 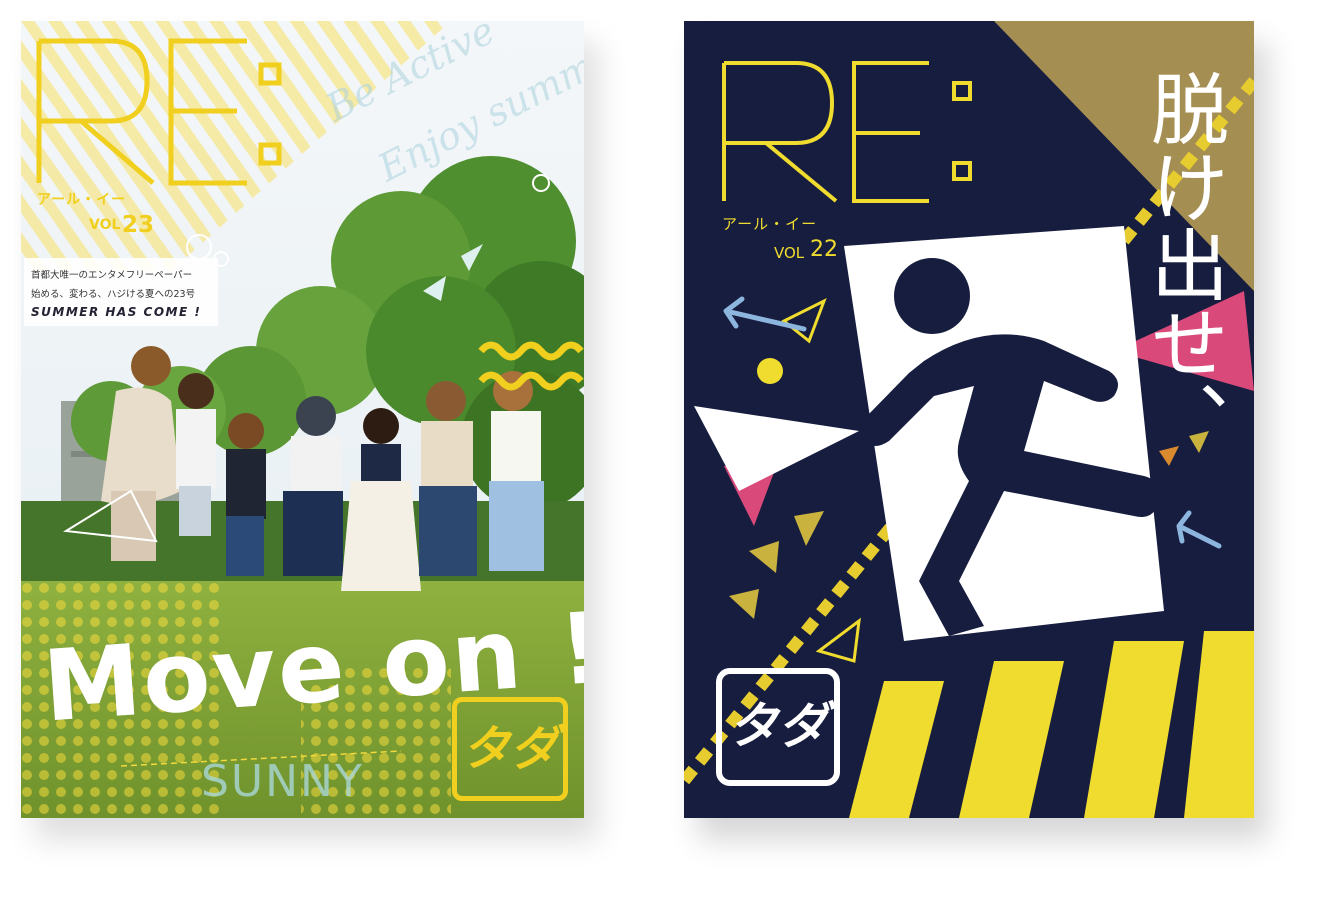 I want to click on vol-number: 23, so click(x=138, y=225).